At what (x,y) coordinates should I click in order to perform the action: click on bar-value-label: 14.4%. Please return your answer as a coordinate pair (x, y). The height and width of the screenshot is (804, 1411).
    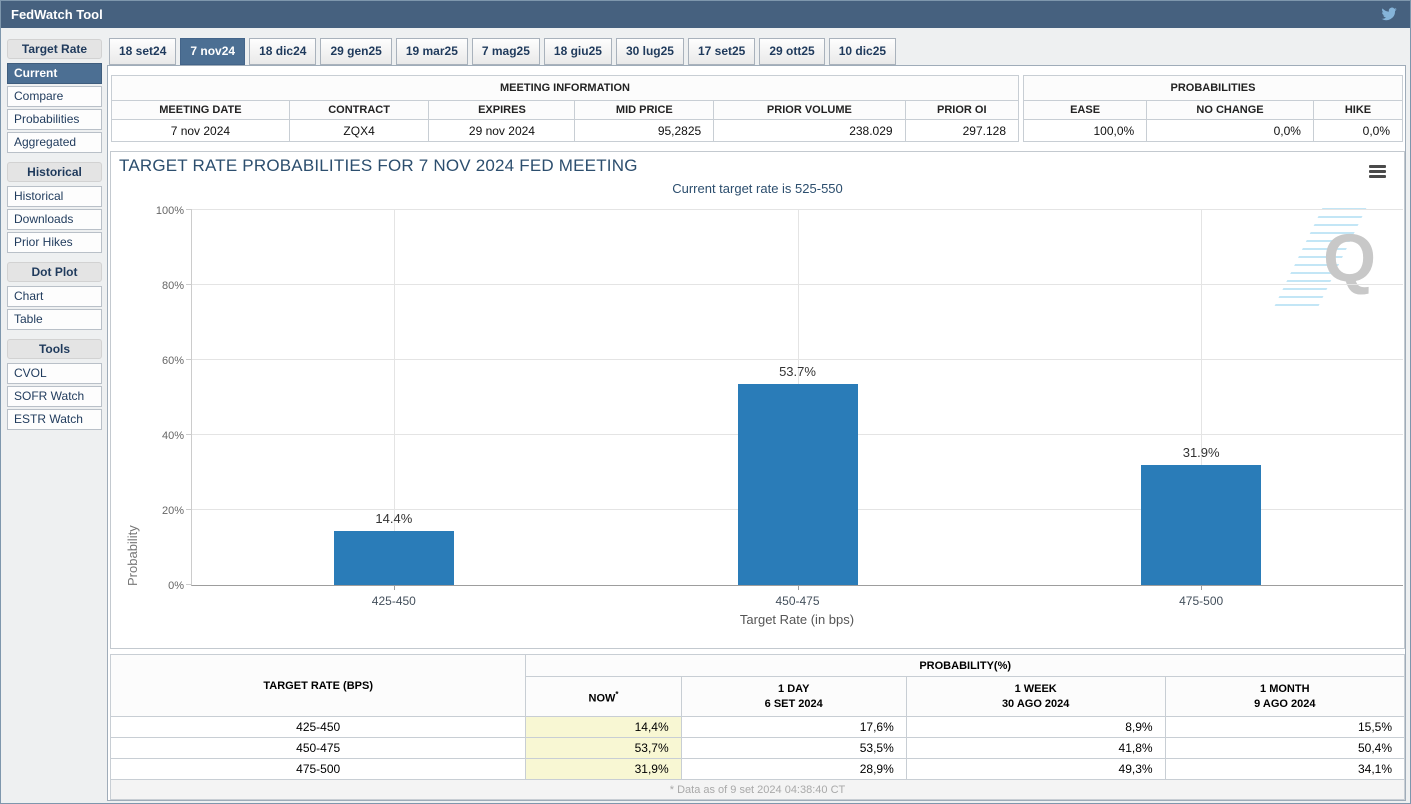
    Looking at the image, I should click on (394, 519).